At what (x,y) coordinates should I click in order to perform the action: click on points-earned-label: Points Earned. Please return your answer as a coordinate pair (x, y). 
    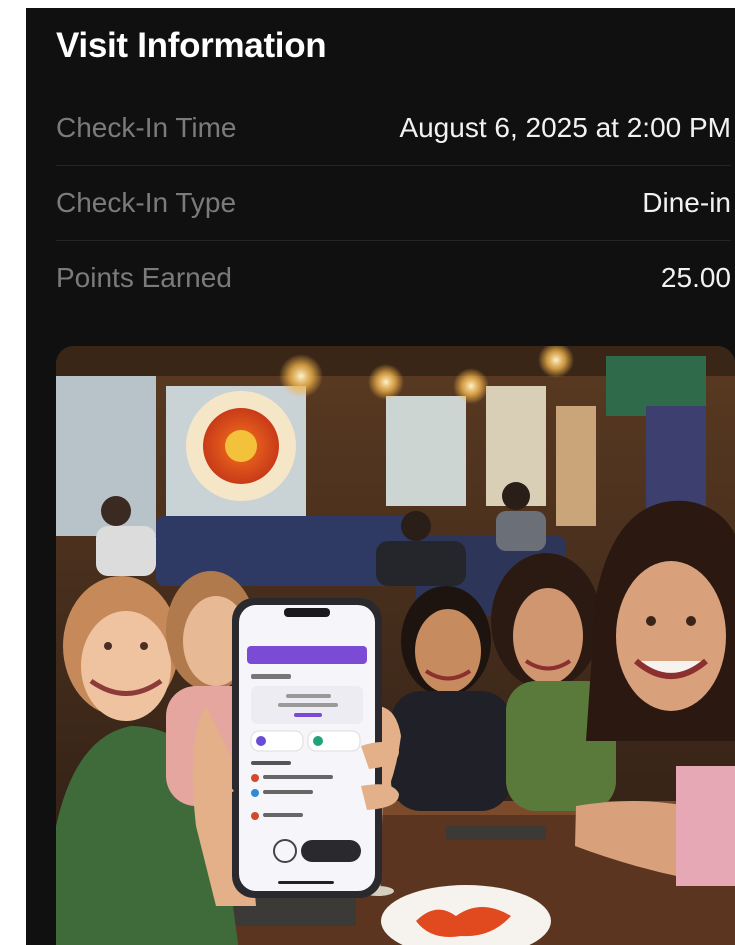
    Looking at the image, I should click on (144, 277).